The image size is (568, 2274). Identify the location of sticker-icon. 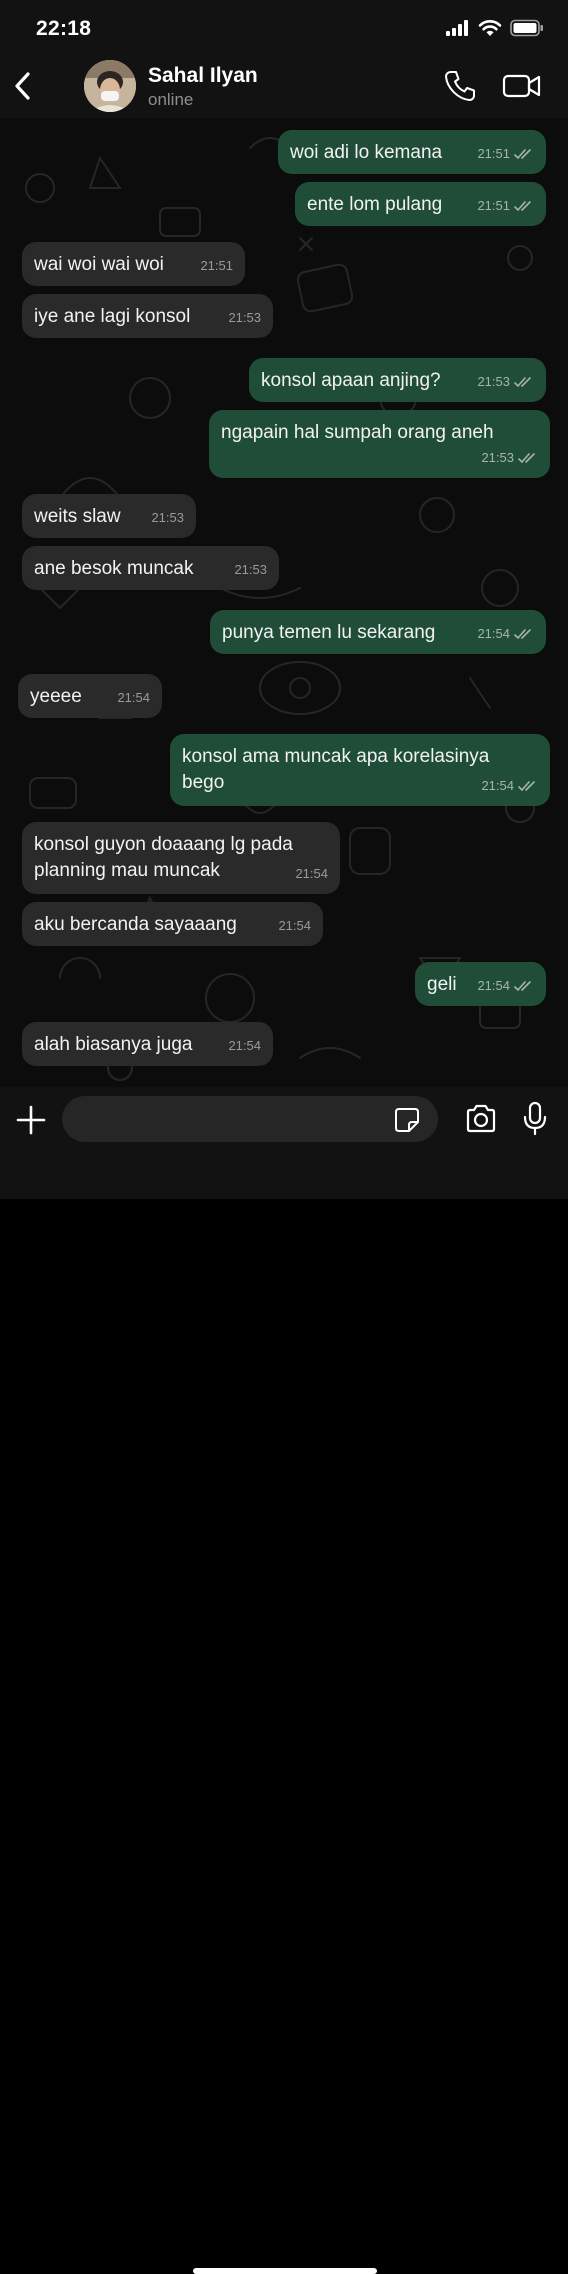
(407, 1120).